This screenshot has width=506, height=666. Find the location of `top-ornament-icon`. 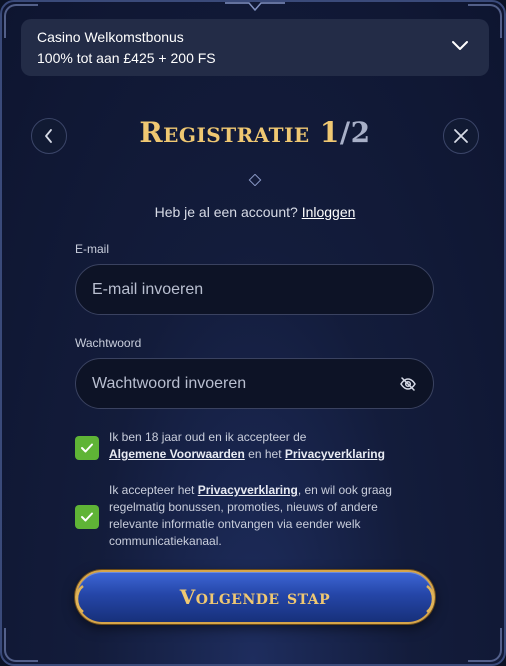

top-ornament-icon is located at coordinates (255, 7).